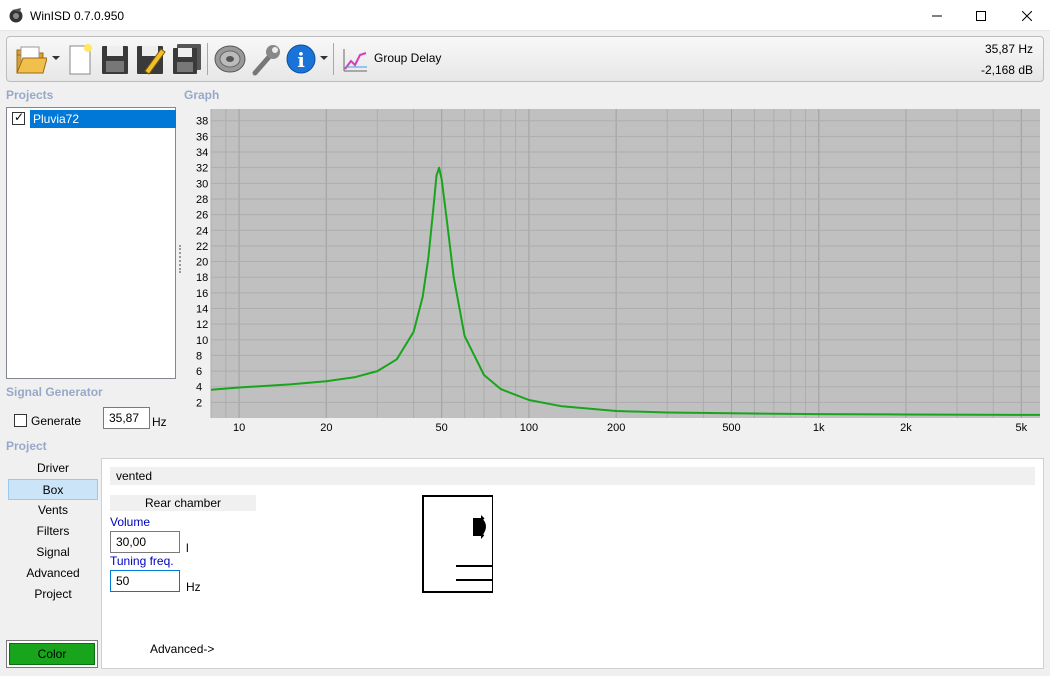 The width and height of the screenshot is (1050, 676). Describe the element at coordinates (355, 59) in the screenshot. I see `group-delay-icon` at that location.